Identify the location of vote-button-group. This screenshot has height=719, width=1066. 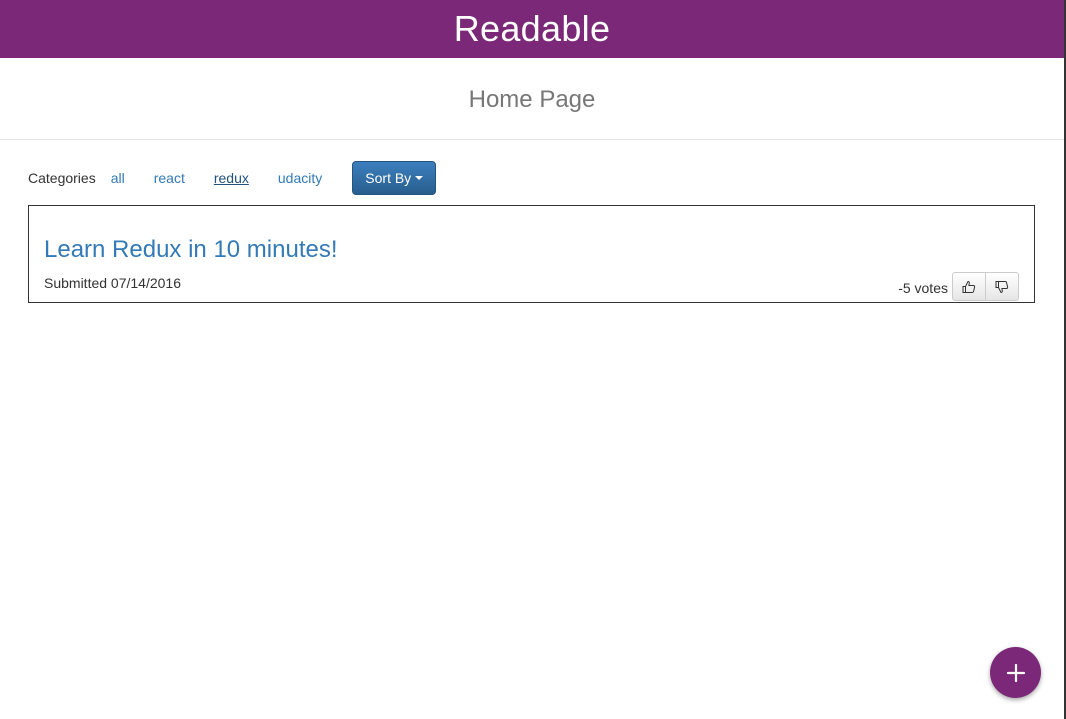
(985, 286).